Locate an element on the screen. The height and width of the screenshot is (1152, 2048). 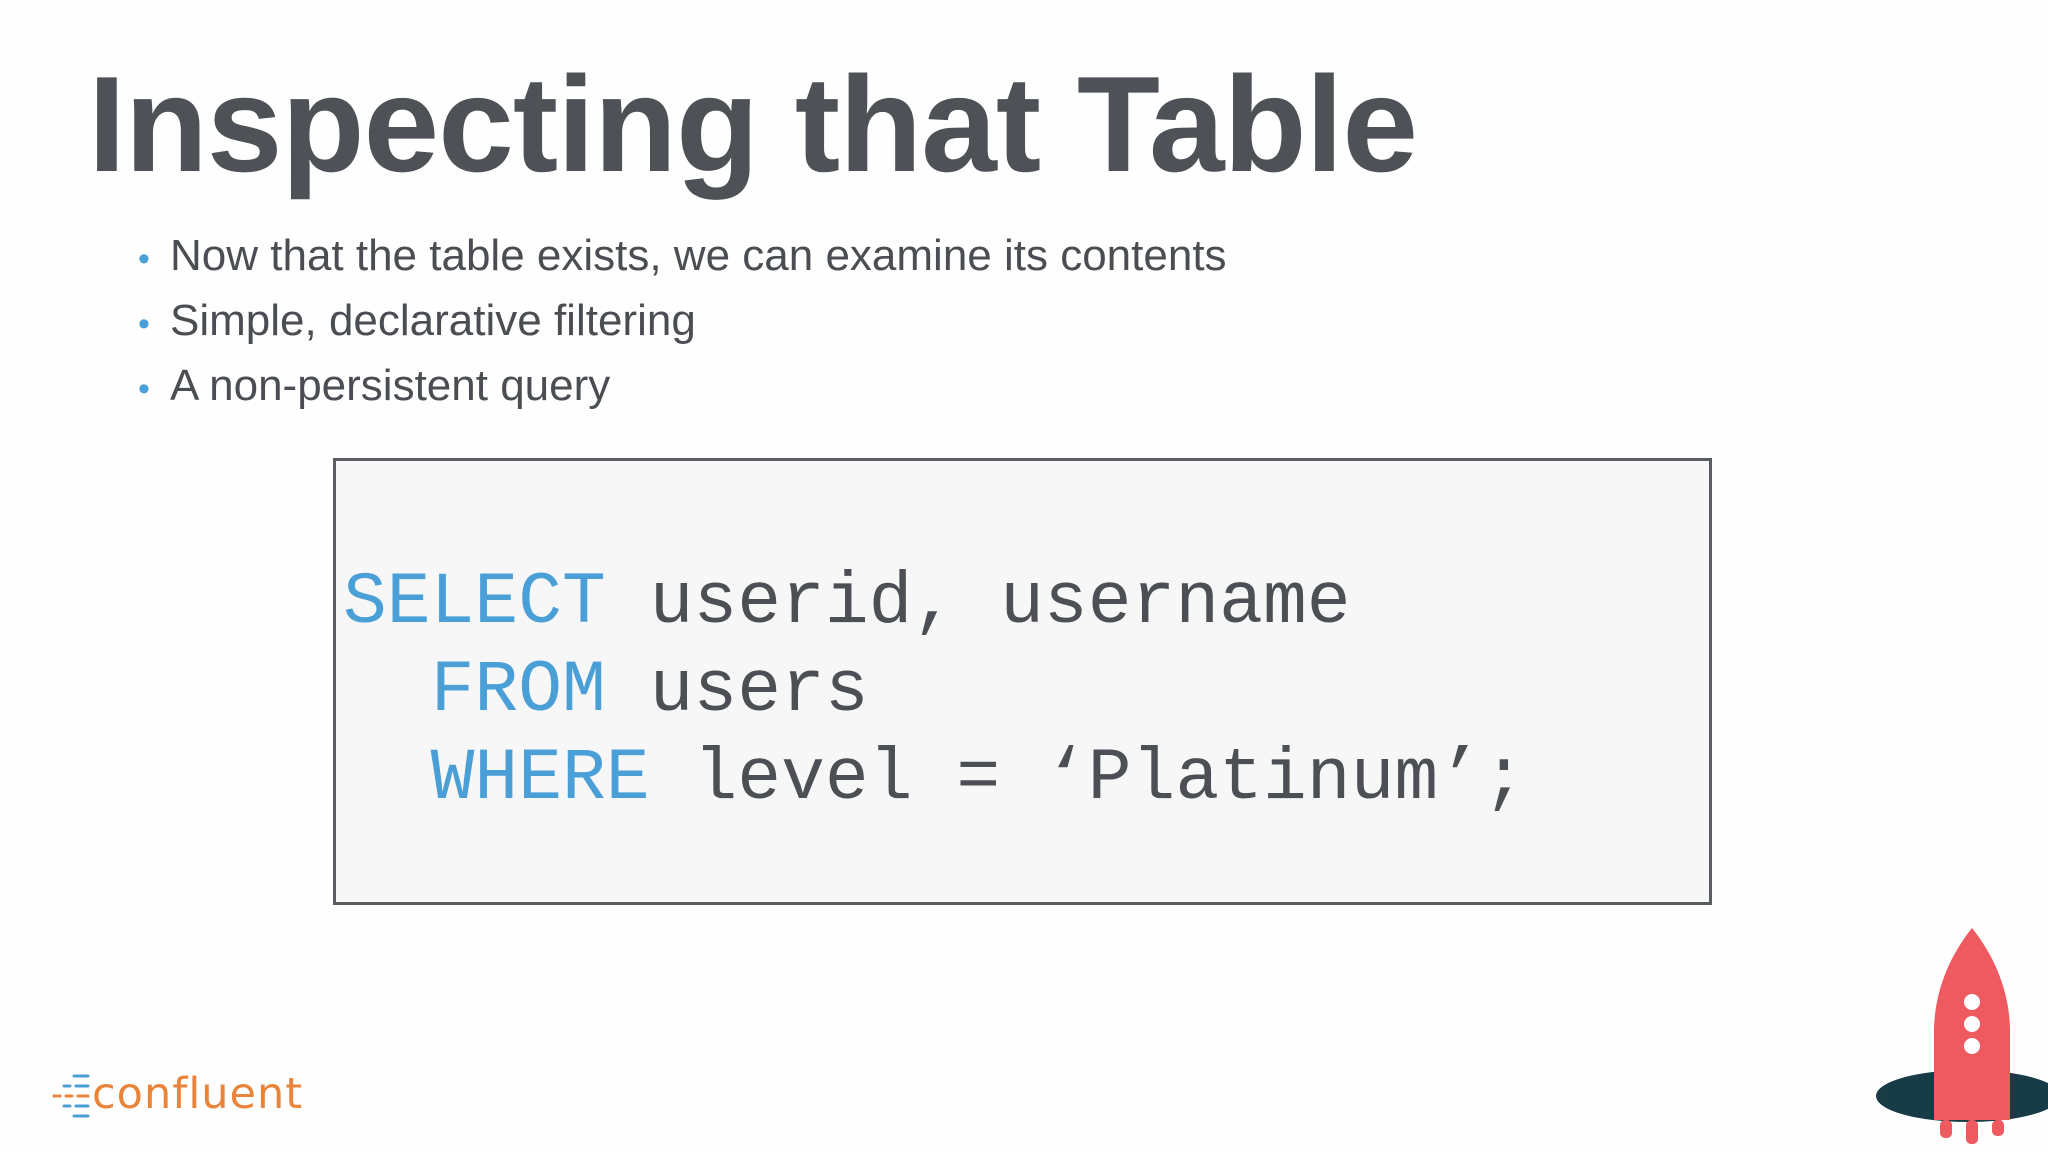
sql-keyword-where: WHERE is located at coordinates (540, 778).